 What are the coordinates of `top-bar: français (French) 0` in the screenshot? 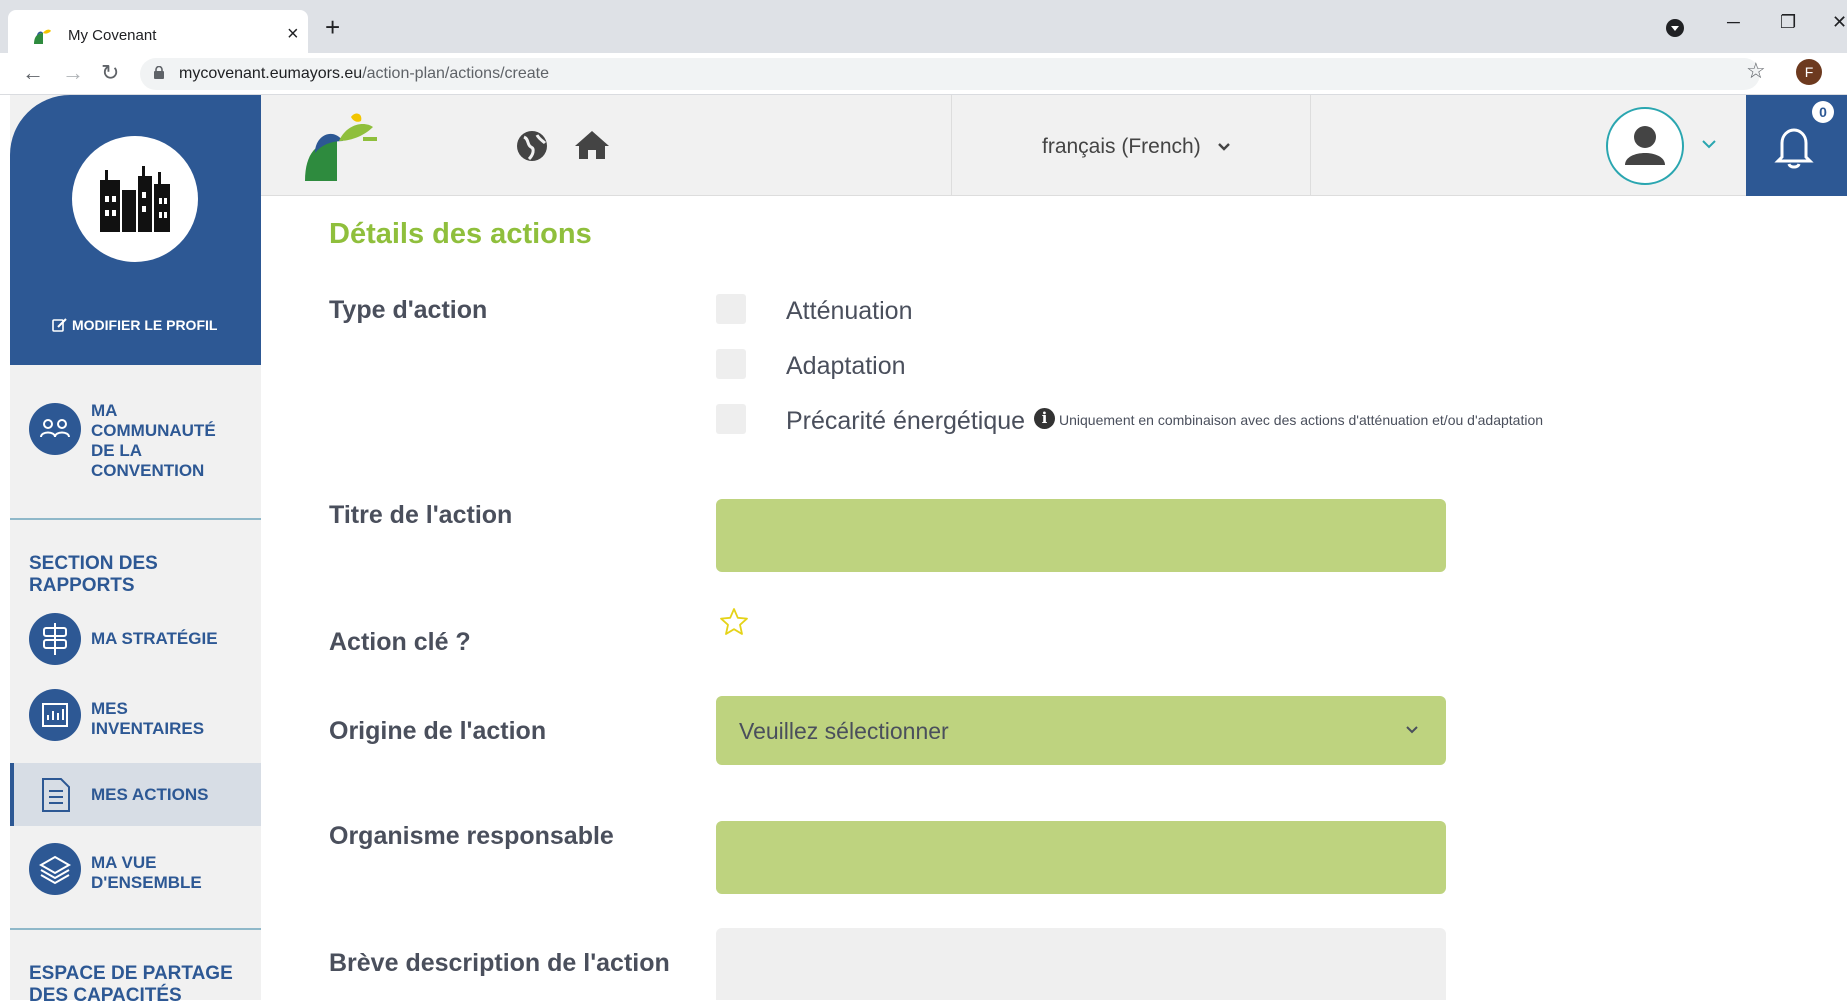 It's located at (1054, 145).